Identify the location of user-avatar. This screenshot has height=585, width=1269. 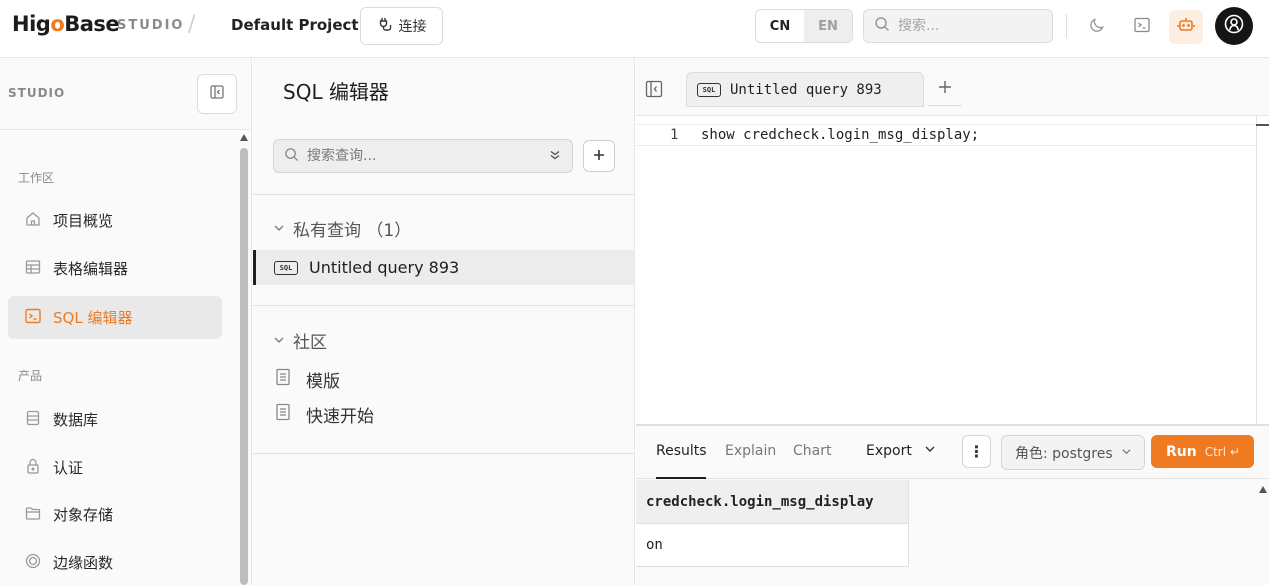
(1234, 26).